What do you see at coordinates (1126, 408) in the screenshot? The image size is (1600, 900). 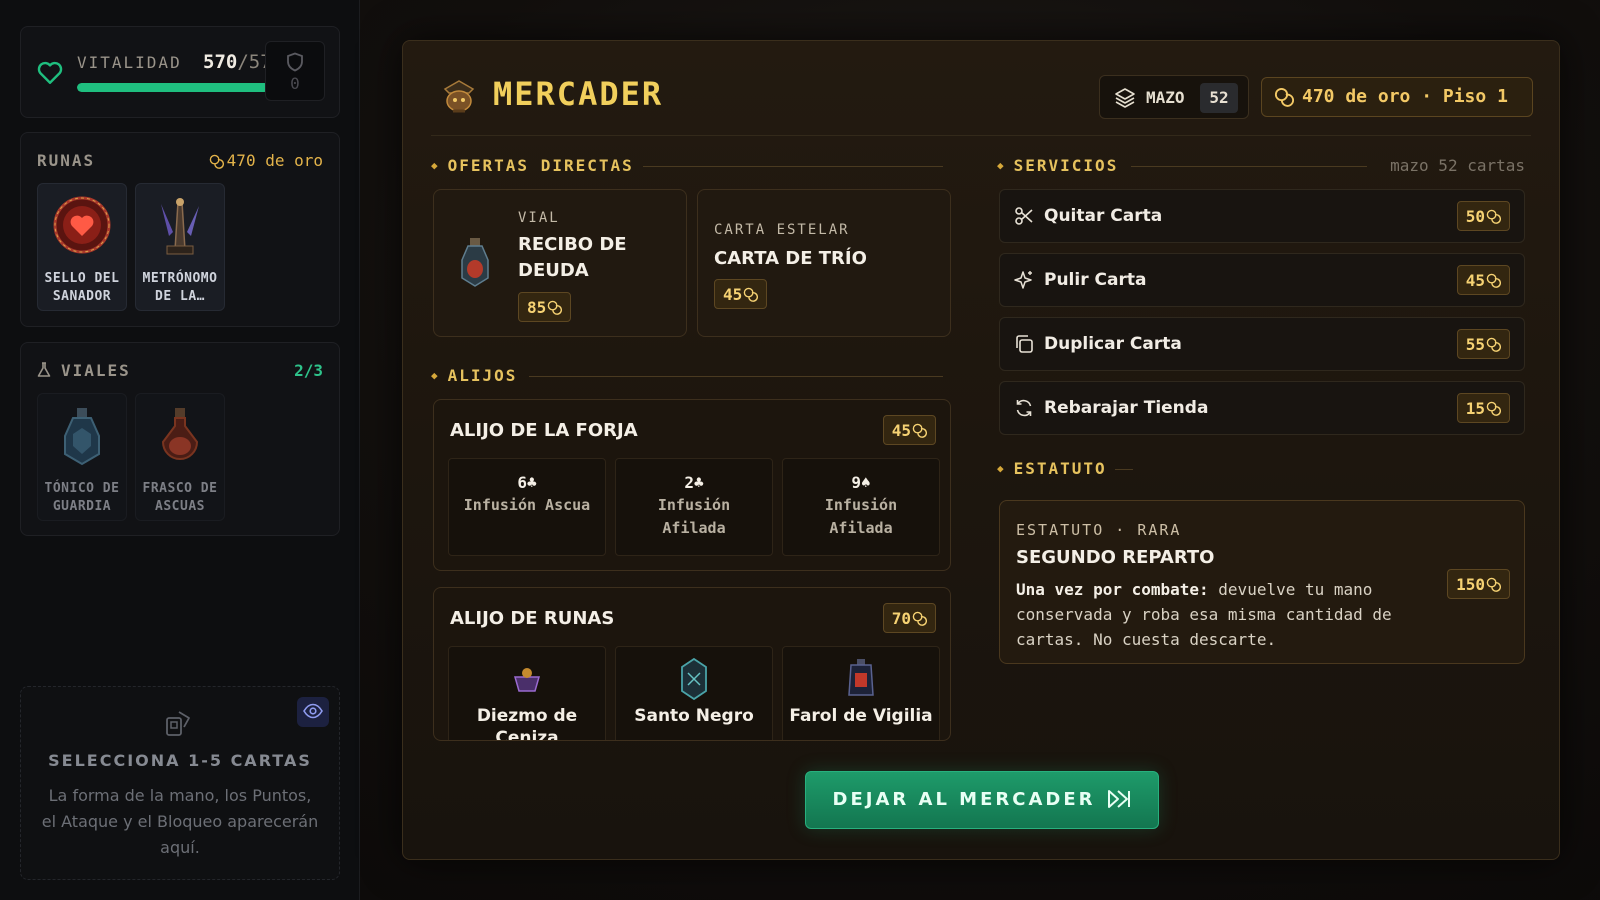 I see `service-label: Rebarajar Tienda` at bounding box center [1126, 408].